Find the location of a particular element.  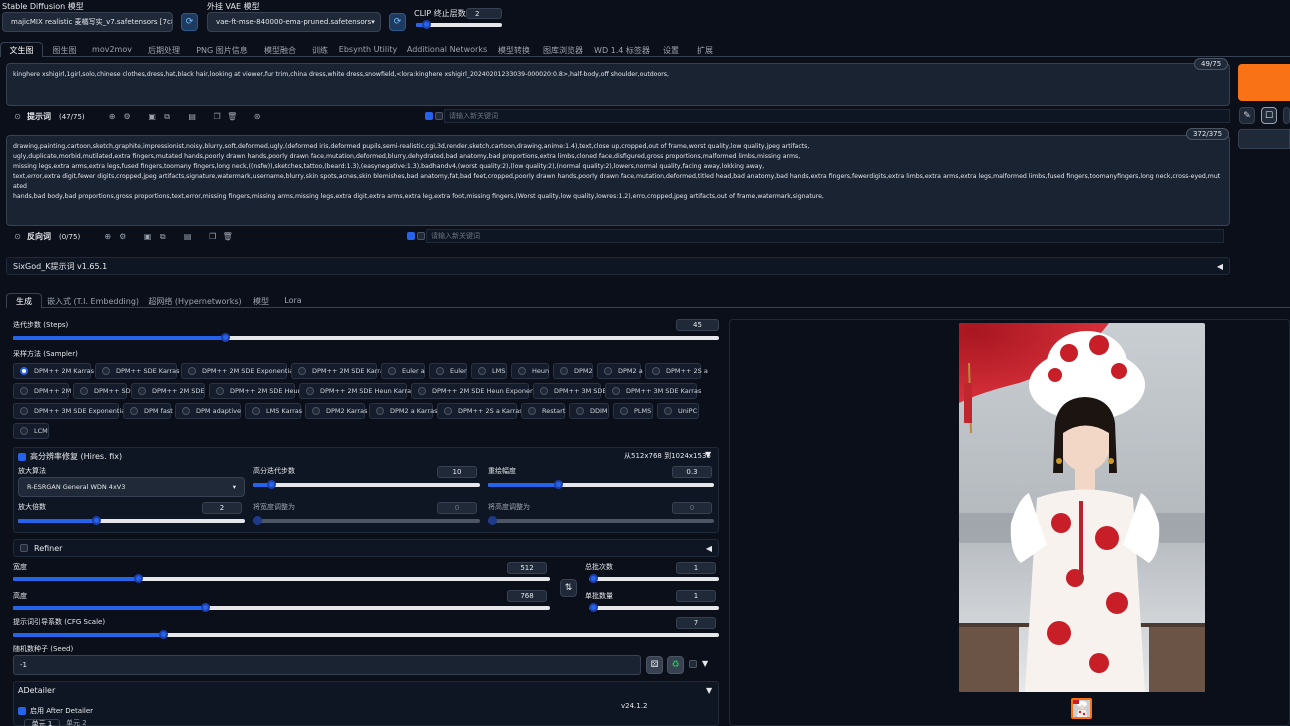

batch-size-input: 1 is located at coordinates (696, 596).